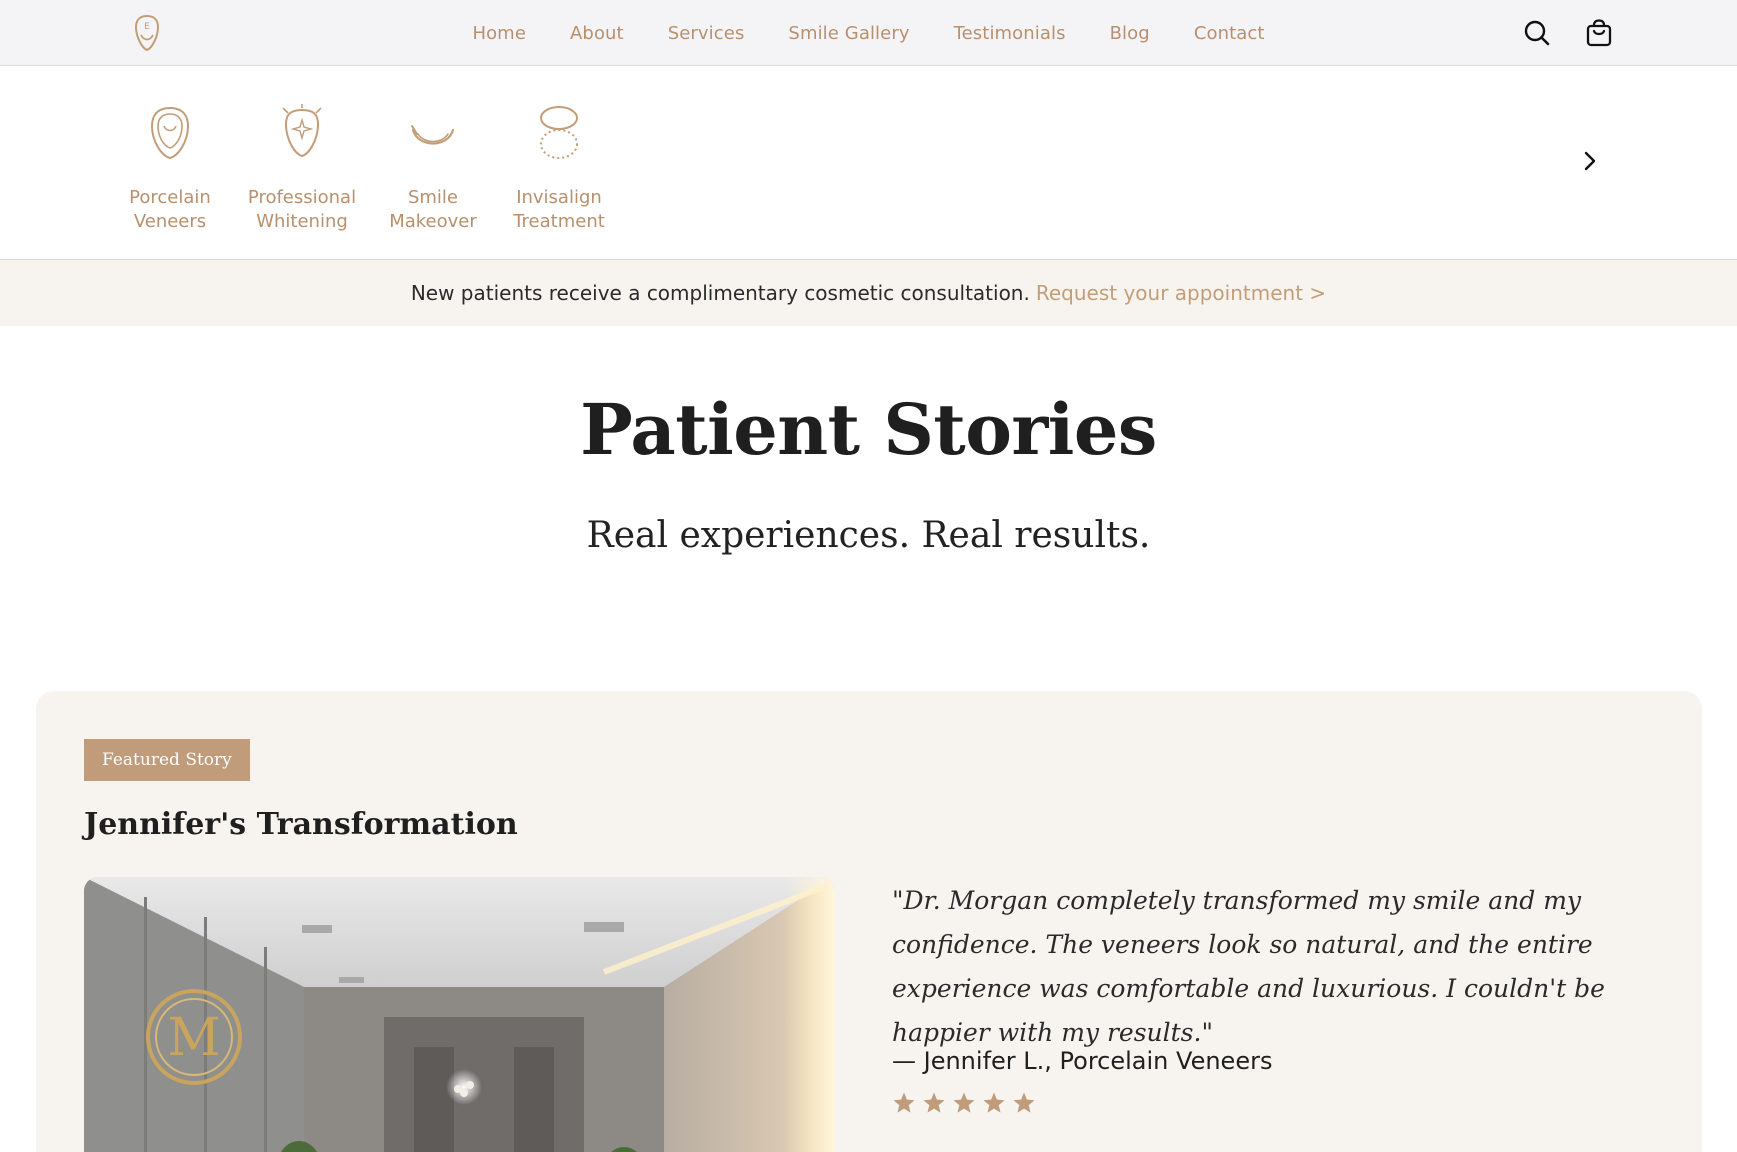 The height and width of the screenshot is (1152, 1737). Describe the element at coordinates (1599, 33) in the screenshot. I see `shopping-bag-icon` at that location.